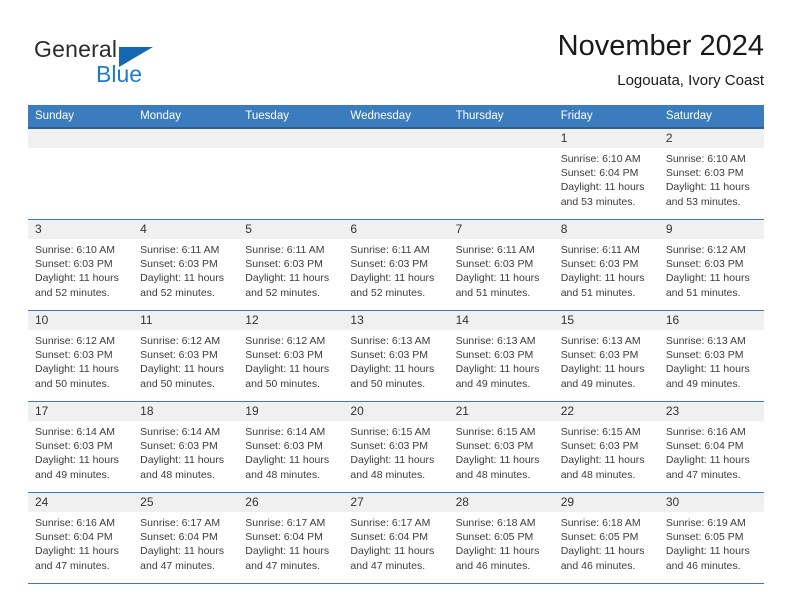 This screenshot has height=612, width=792. Describe the element at coordinates (501, 502) in the screenshot. I see `day-number: 28` at that location.